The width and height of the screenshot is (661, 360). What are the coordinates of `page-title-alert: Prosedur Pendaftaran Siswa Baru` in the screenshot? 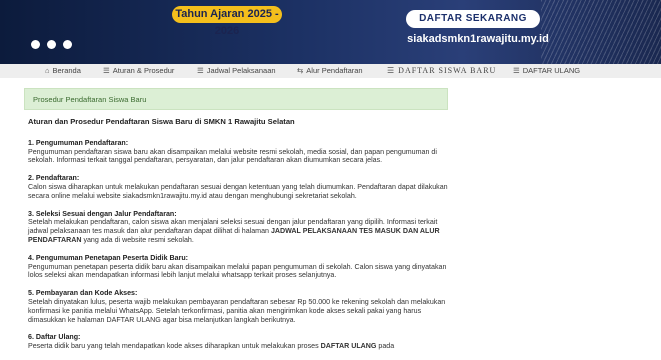 It's located at (236, 99).